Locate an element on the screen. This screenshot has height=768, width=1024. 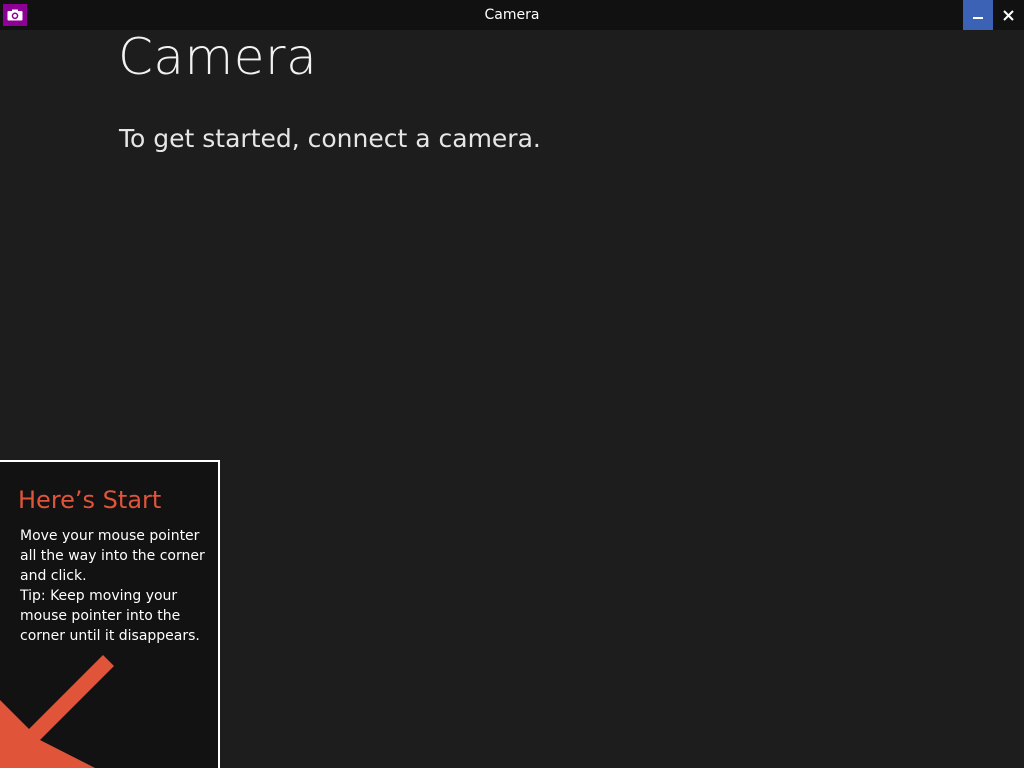
close-icon is located at coordinates (1008, 15).